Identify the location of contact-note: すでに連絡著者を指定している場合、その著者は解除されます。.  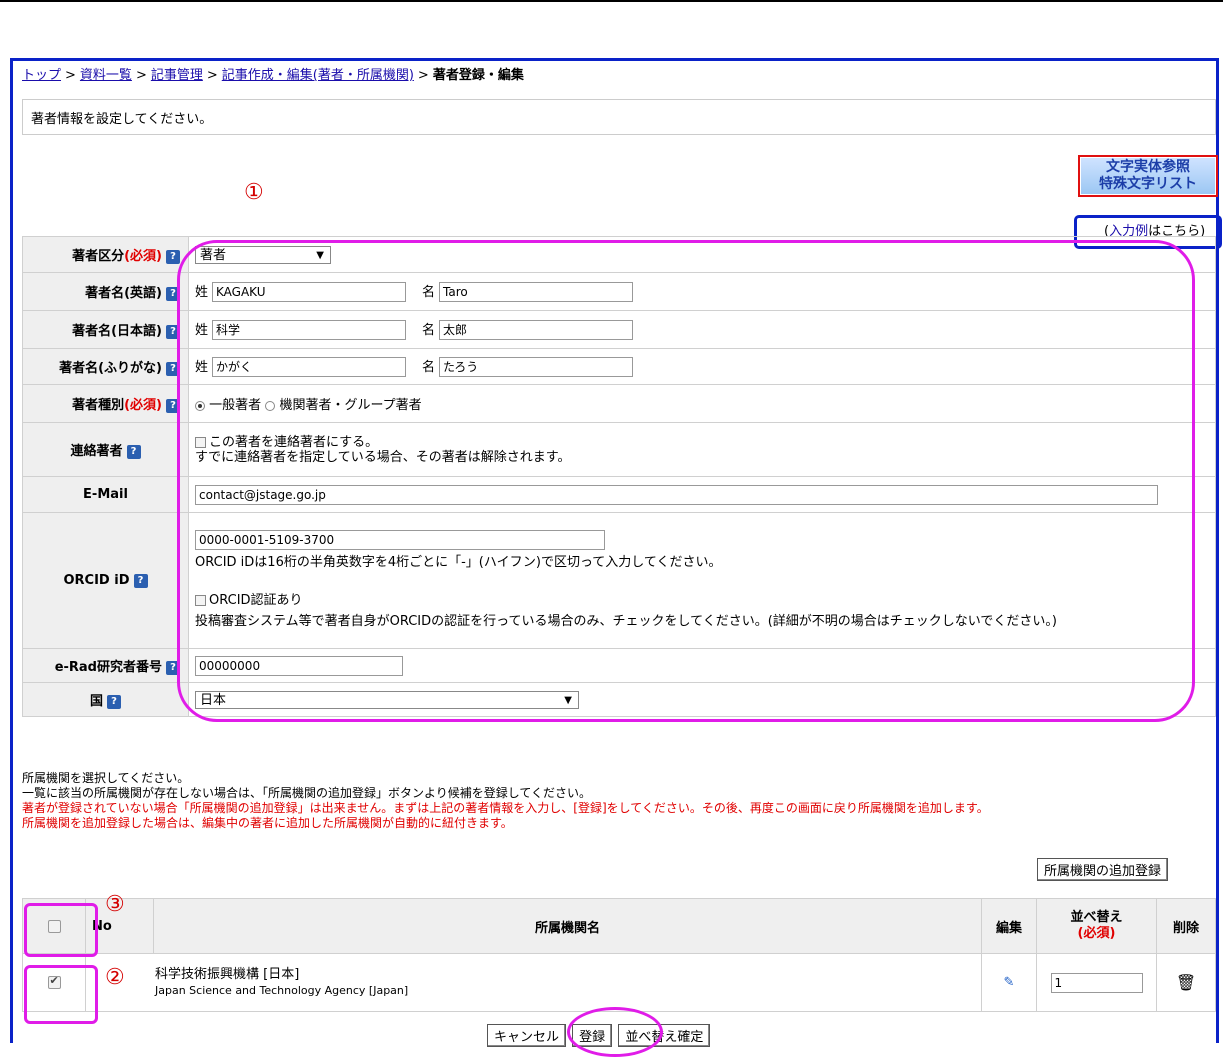
(383, 457).